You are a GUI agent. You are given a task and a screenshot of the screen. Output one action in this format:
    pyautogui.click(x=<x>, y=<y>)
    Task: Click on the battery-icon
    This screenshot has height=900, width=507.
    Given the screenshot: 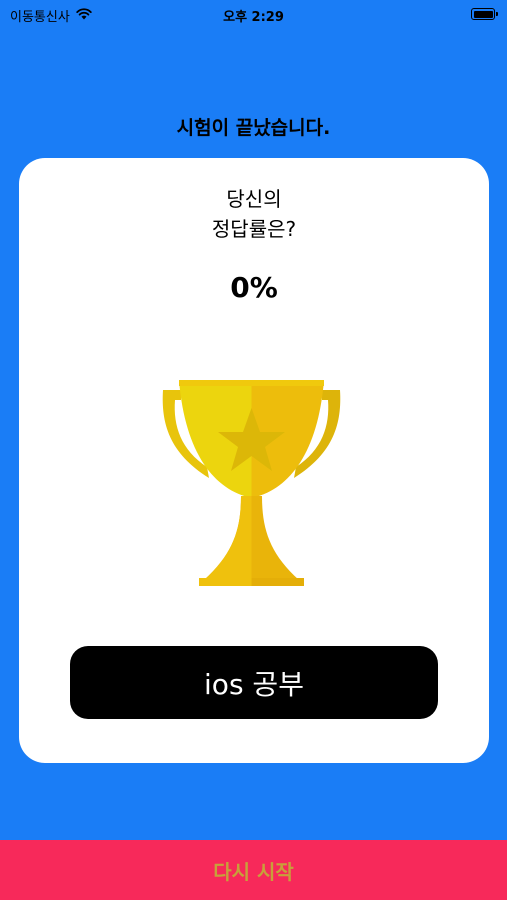 What is the action you would take?
    pyautogui.click(x=484, y=14)
    